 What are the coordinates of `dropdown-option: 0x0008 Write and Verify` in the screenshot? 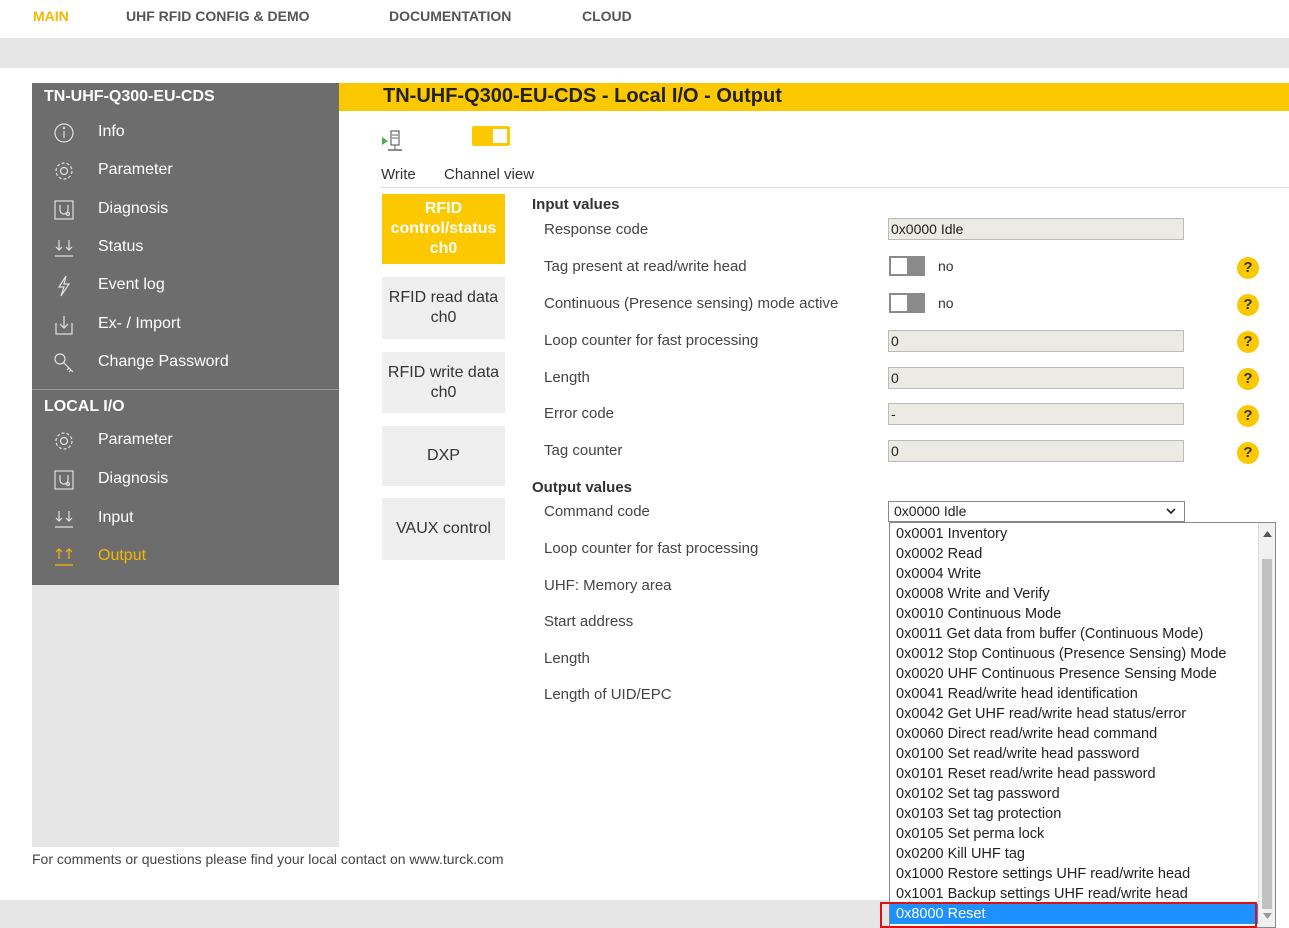 It's located at (1074, 594).